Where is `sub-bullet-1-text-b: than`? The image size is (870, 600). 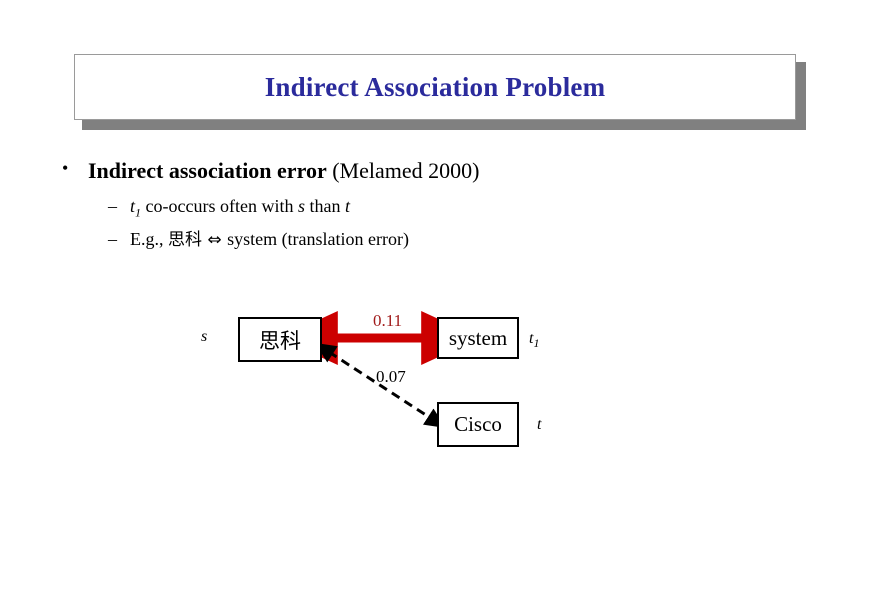
sub-bullet-1-text-b: than is located at coordinates (324, 206).